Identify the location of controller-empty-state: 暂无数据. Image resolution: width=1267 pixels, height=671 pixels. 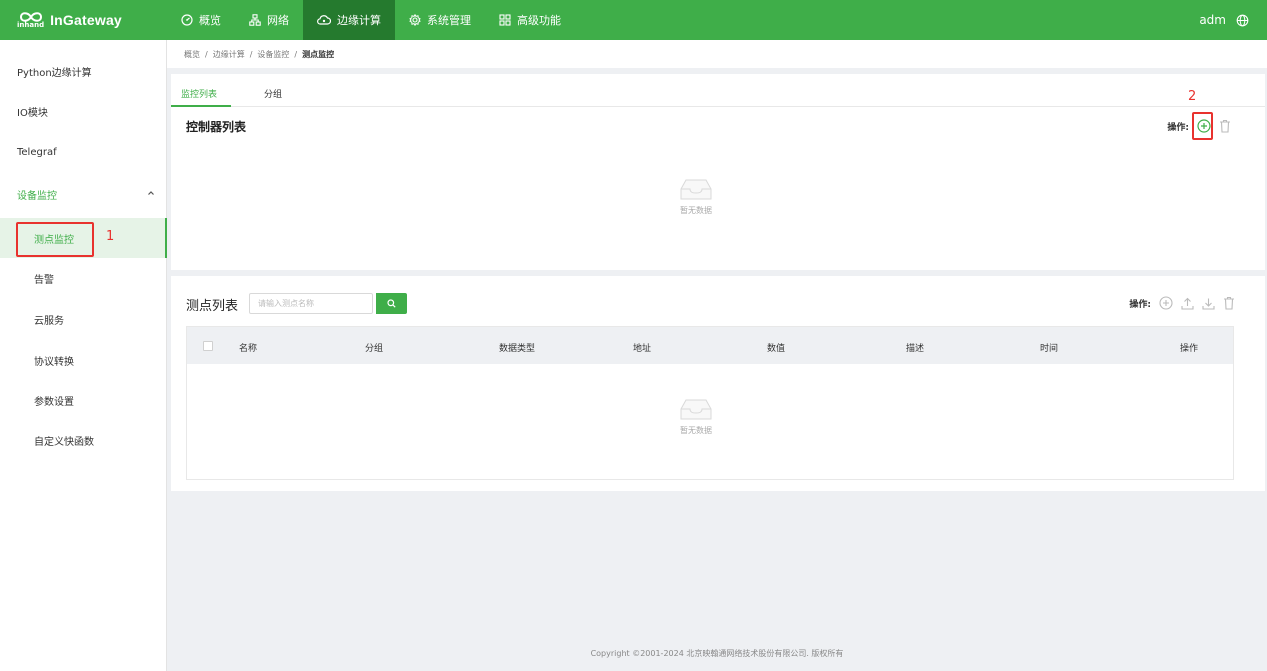
(696, 196).